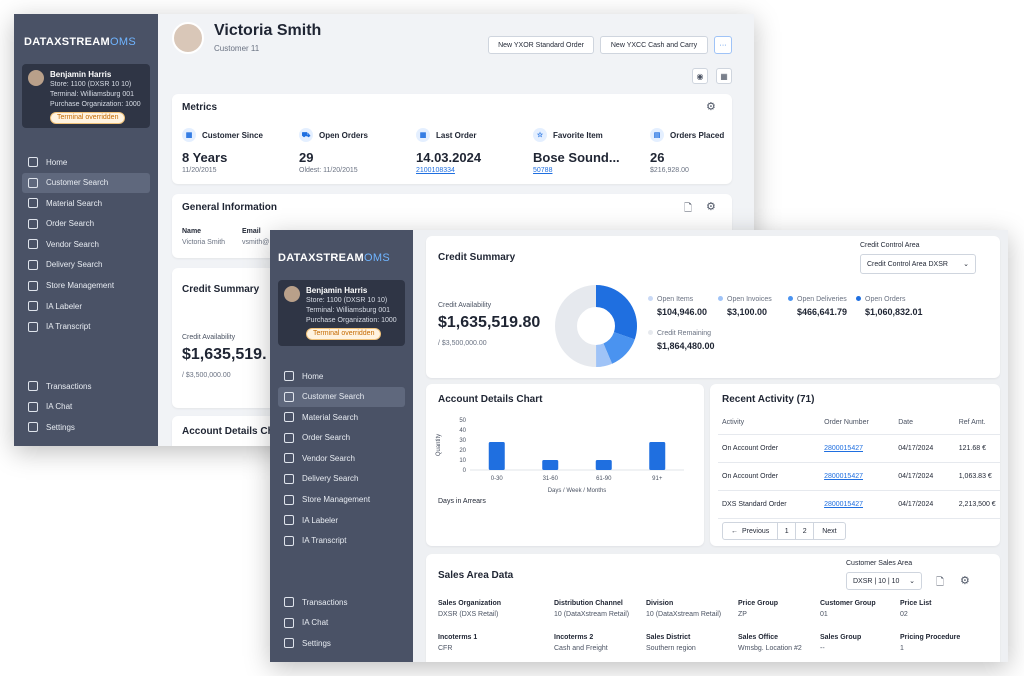 The width and height of the screenshot is (1024, 676). What do you see at coordinates (977, 504) in the screenshot?
I see `table-cell: 2,213,500 €` at bounding box center [977, 504].